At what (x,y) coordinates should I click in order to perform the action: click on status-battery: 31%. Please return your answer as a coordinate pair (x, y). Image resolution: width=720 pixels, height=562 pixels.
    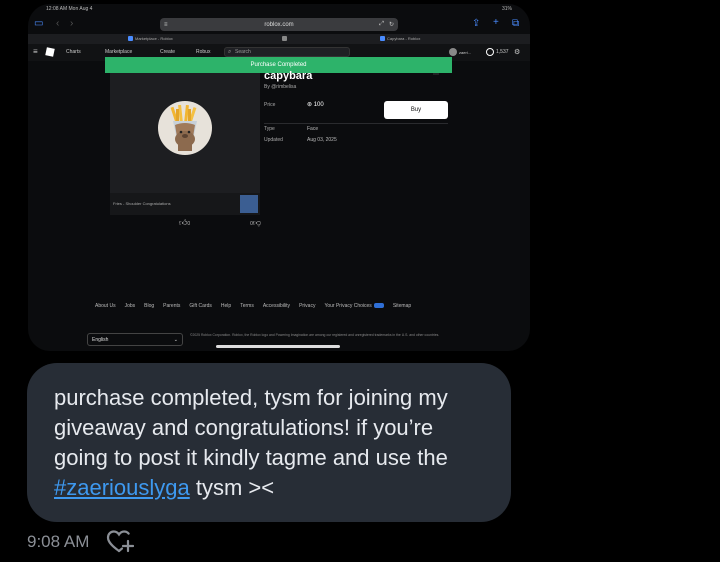
    Looking at the image, I should click on (506, 9).